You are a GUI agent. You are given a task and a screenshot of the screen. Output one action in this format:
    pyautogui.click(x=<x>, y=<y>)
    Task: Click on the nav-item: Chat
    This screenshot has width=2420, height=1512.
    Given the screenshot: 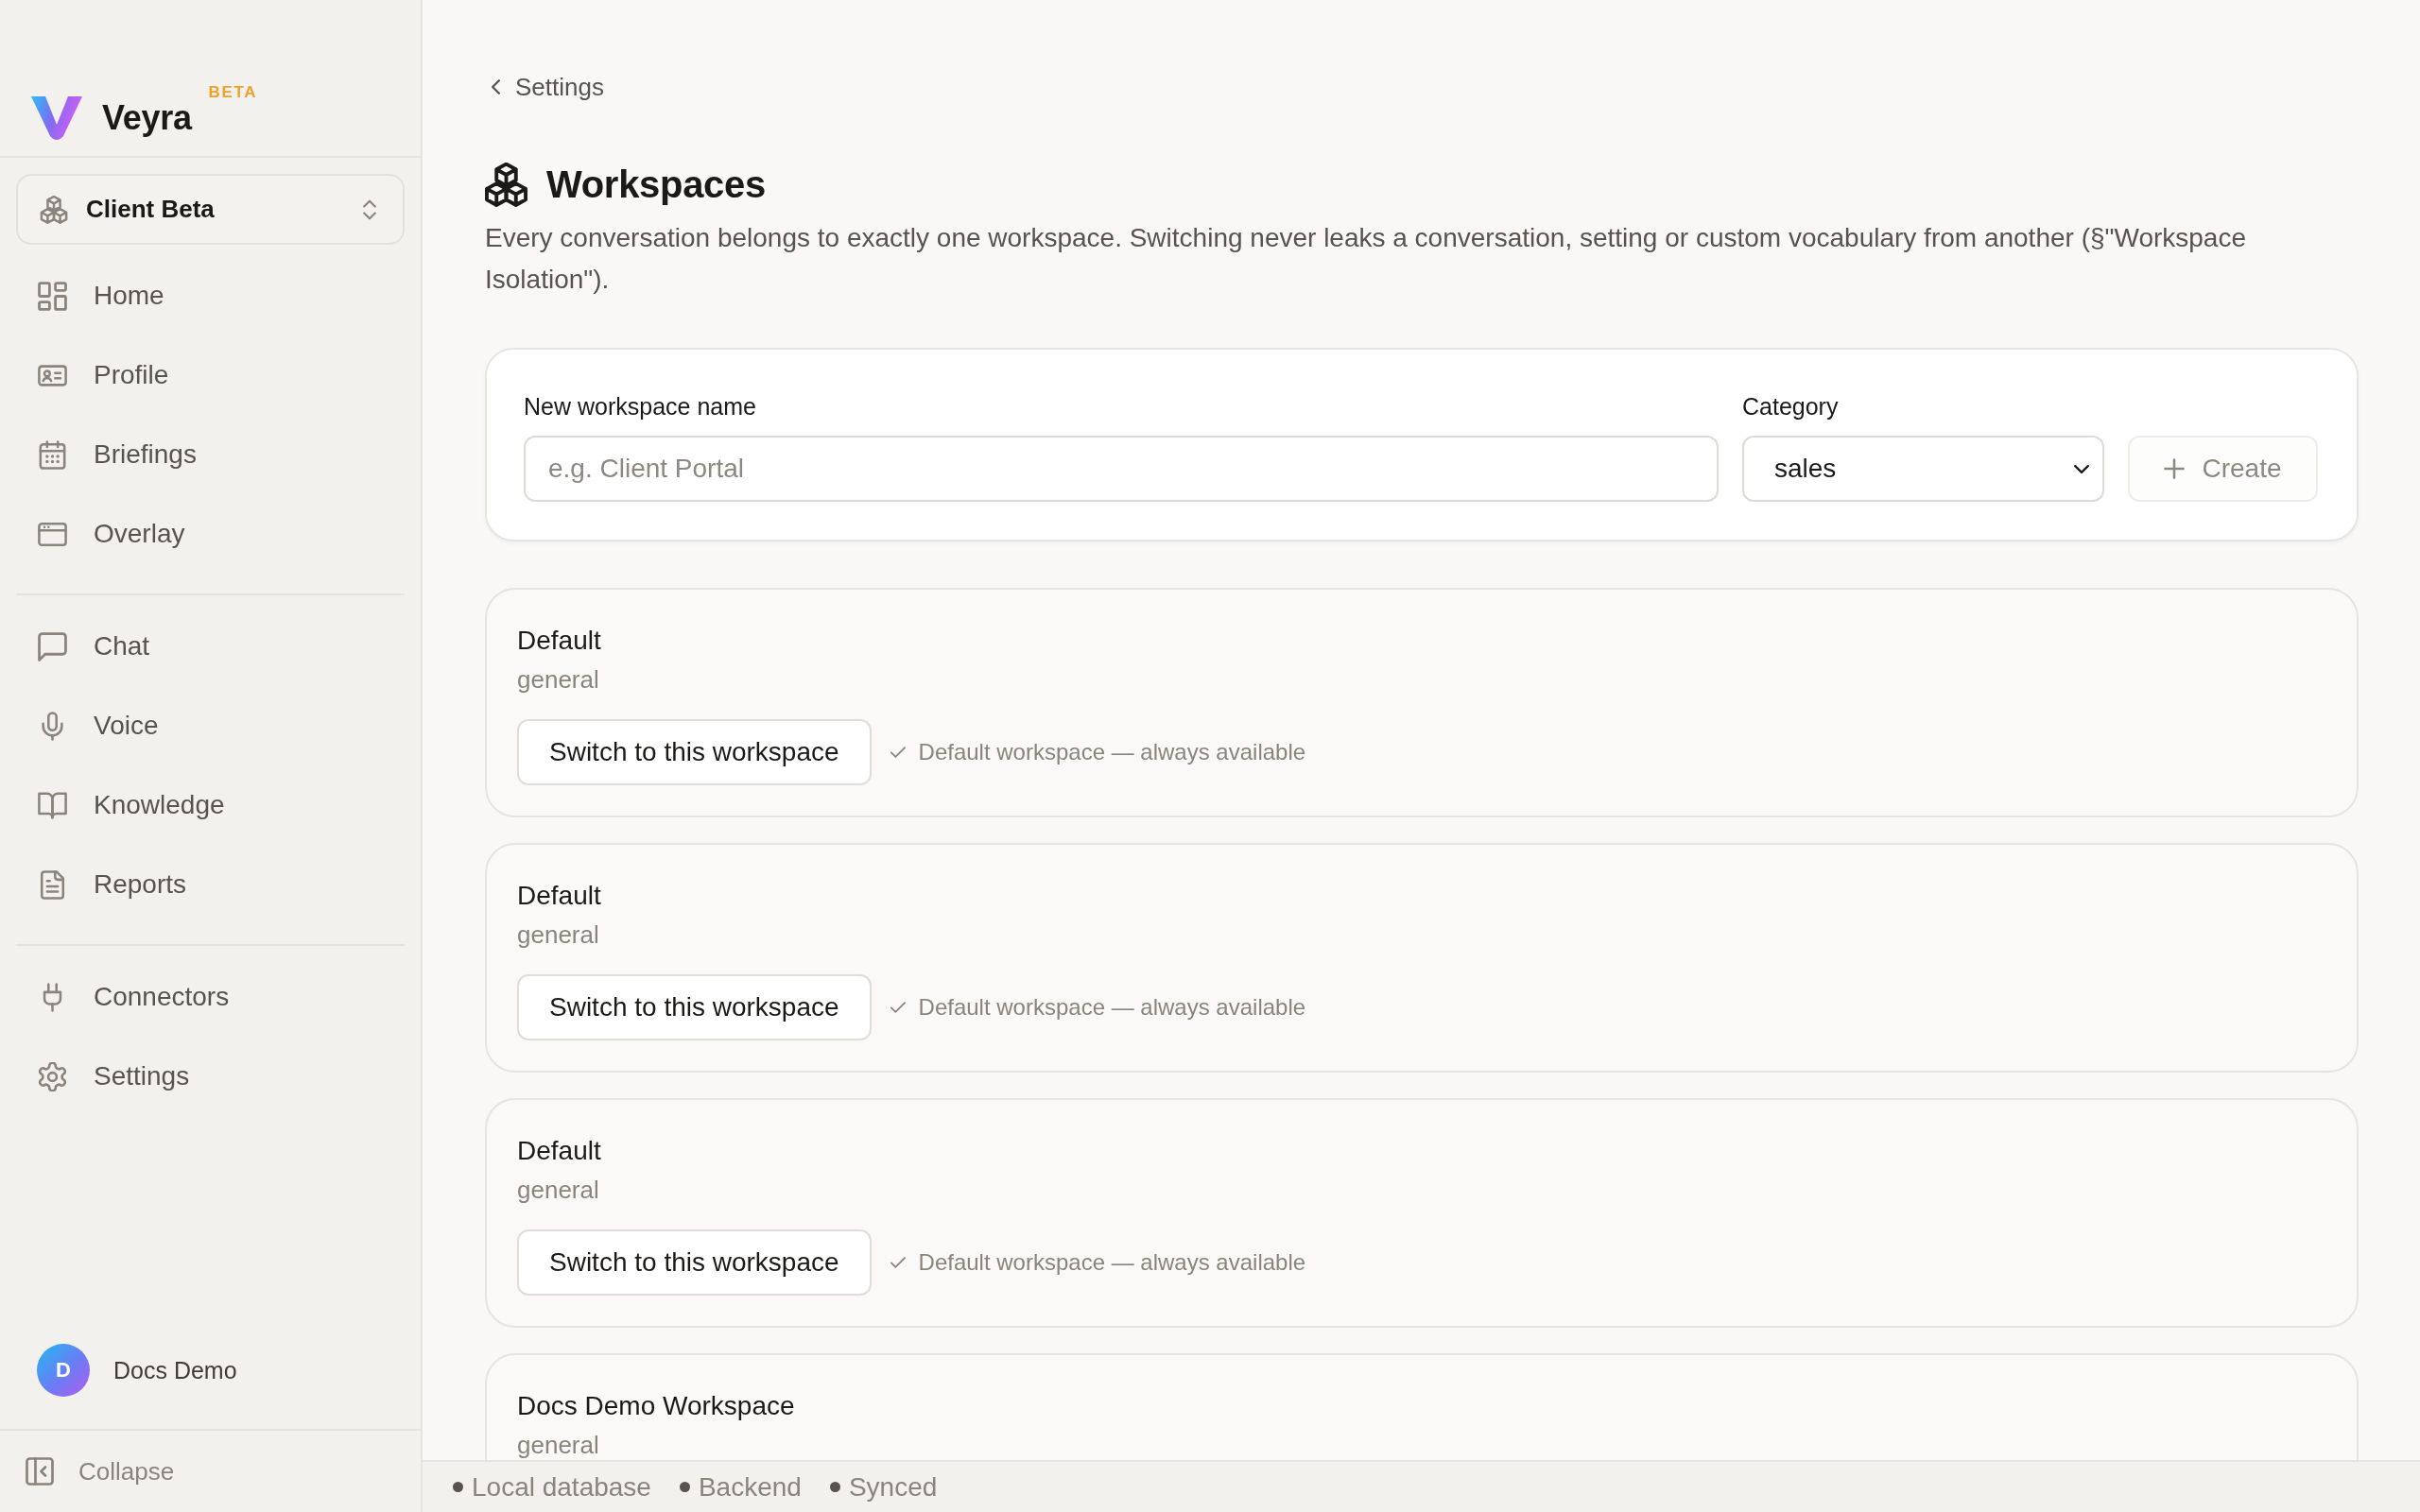 What is the action you would take?
    pyautogui.click(x=210, y=646)
    